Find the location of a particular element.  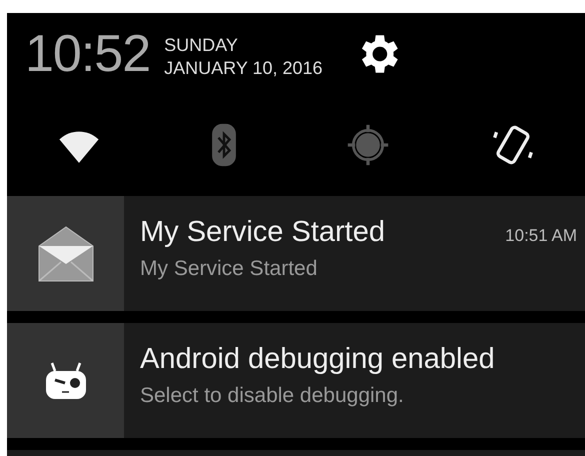

clock-time: 10:52 is located at coordinates (87, 54).